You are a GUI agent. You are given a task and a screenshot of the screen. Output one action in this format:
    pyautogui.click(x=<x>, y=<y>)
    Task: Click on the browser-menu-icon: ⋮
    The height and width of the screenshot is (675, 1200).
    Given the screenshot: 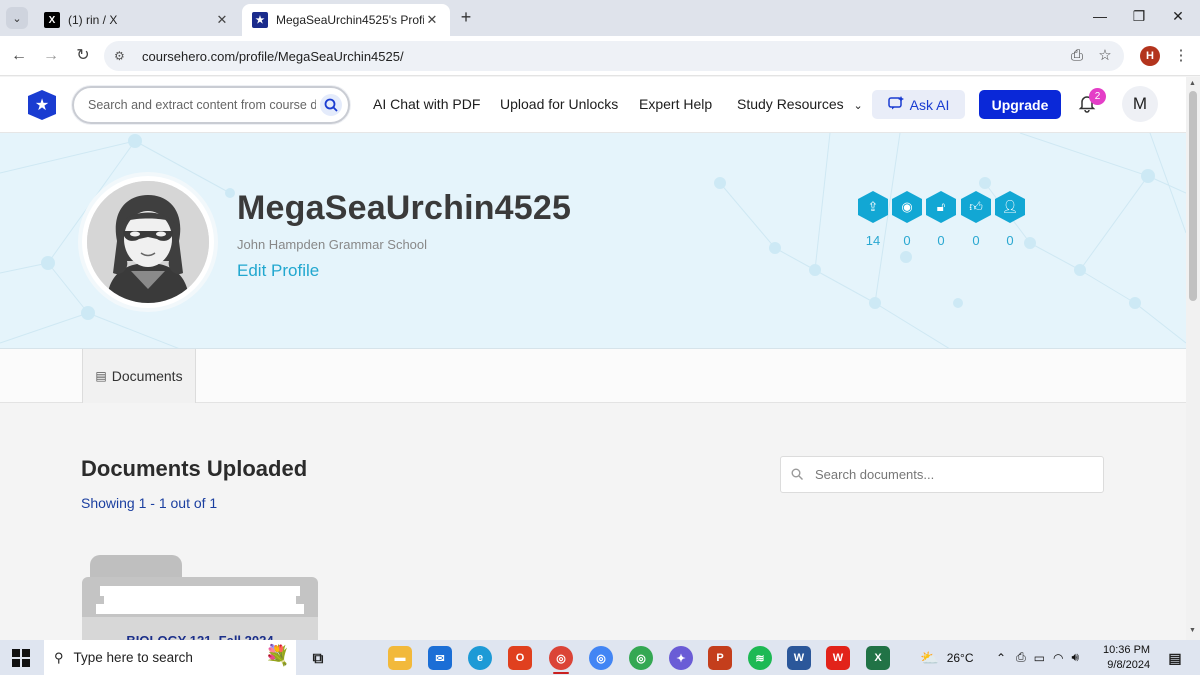 What is the action you would take?
    pyautogui.click(x=1181, y=56)
    